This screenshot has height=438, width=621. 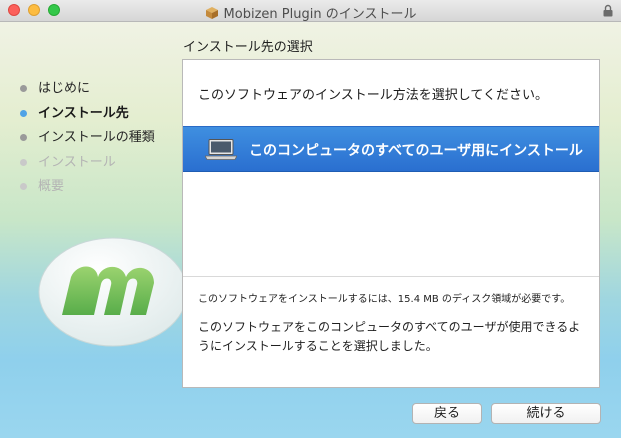 What do you see at coordinates (447, 413) in the screenshot?
I see `back-button: 戻る` at bounding box center [447, 413].